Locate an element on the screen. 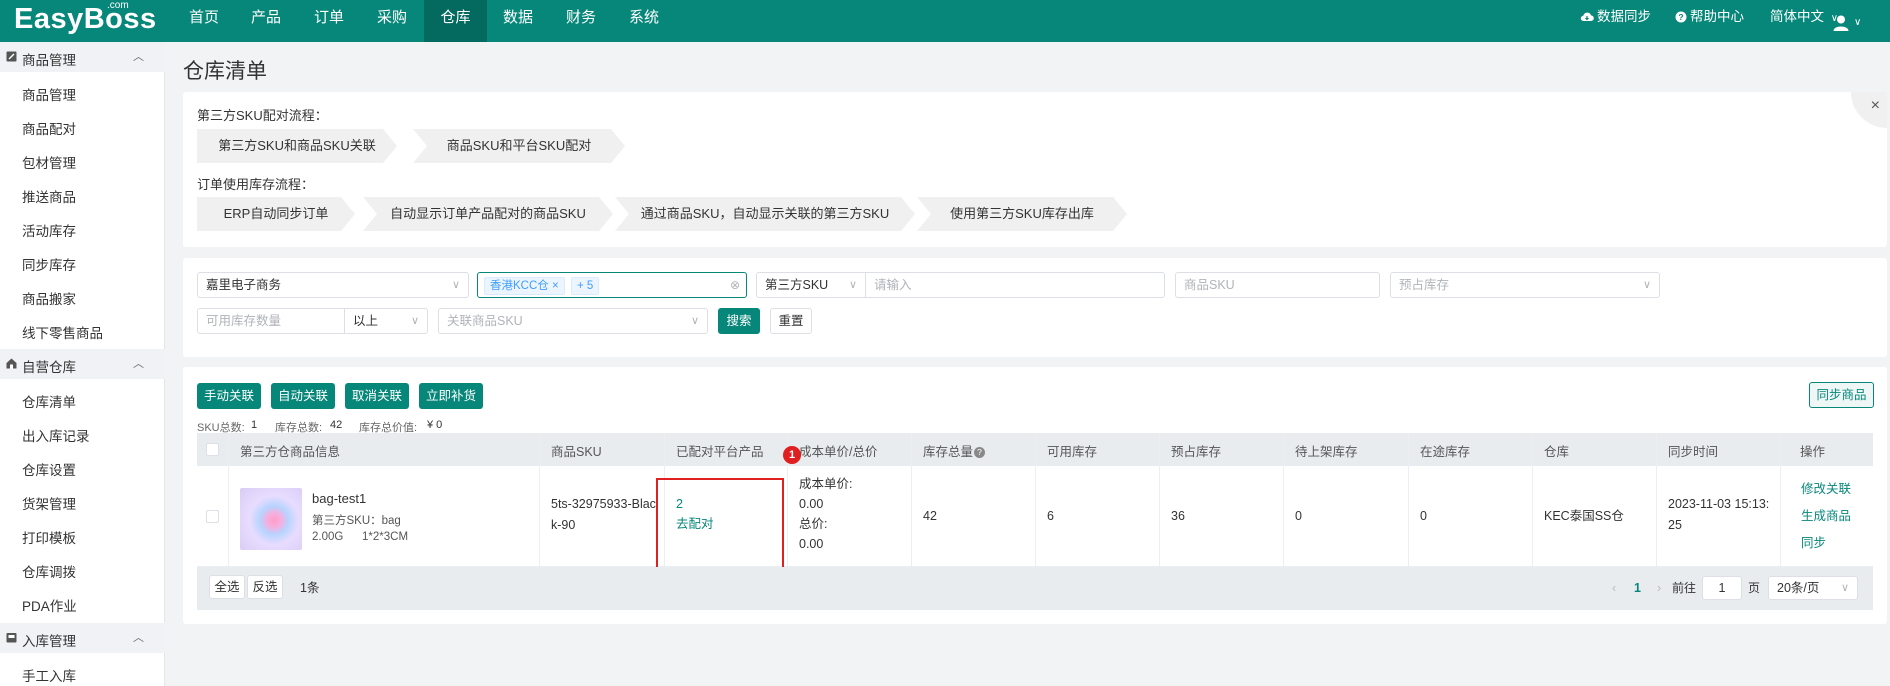 Image resolution: width=1890 pixels, height=686 pixels. column-header: 库存总量? is located at coordinates (954, 450).